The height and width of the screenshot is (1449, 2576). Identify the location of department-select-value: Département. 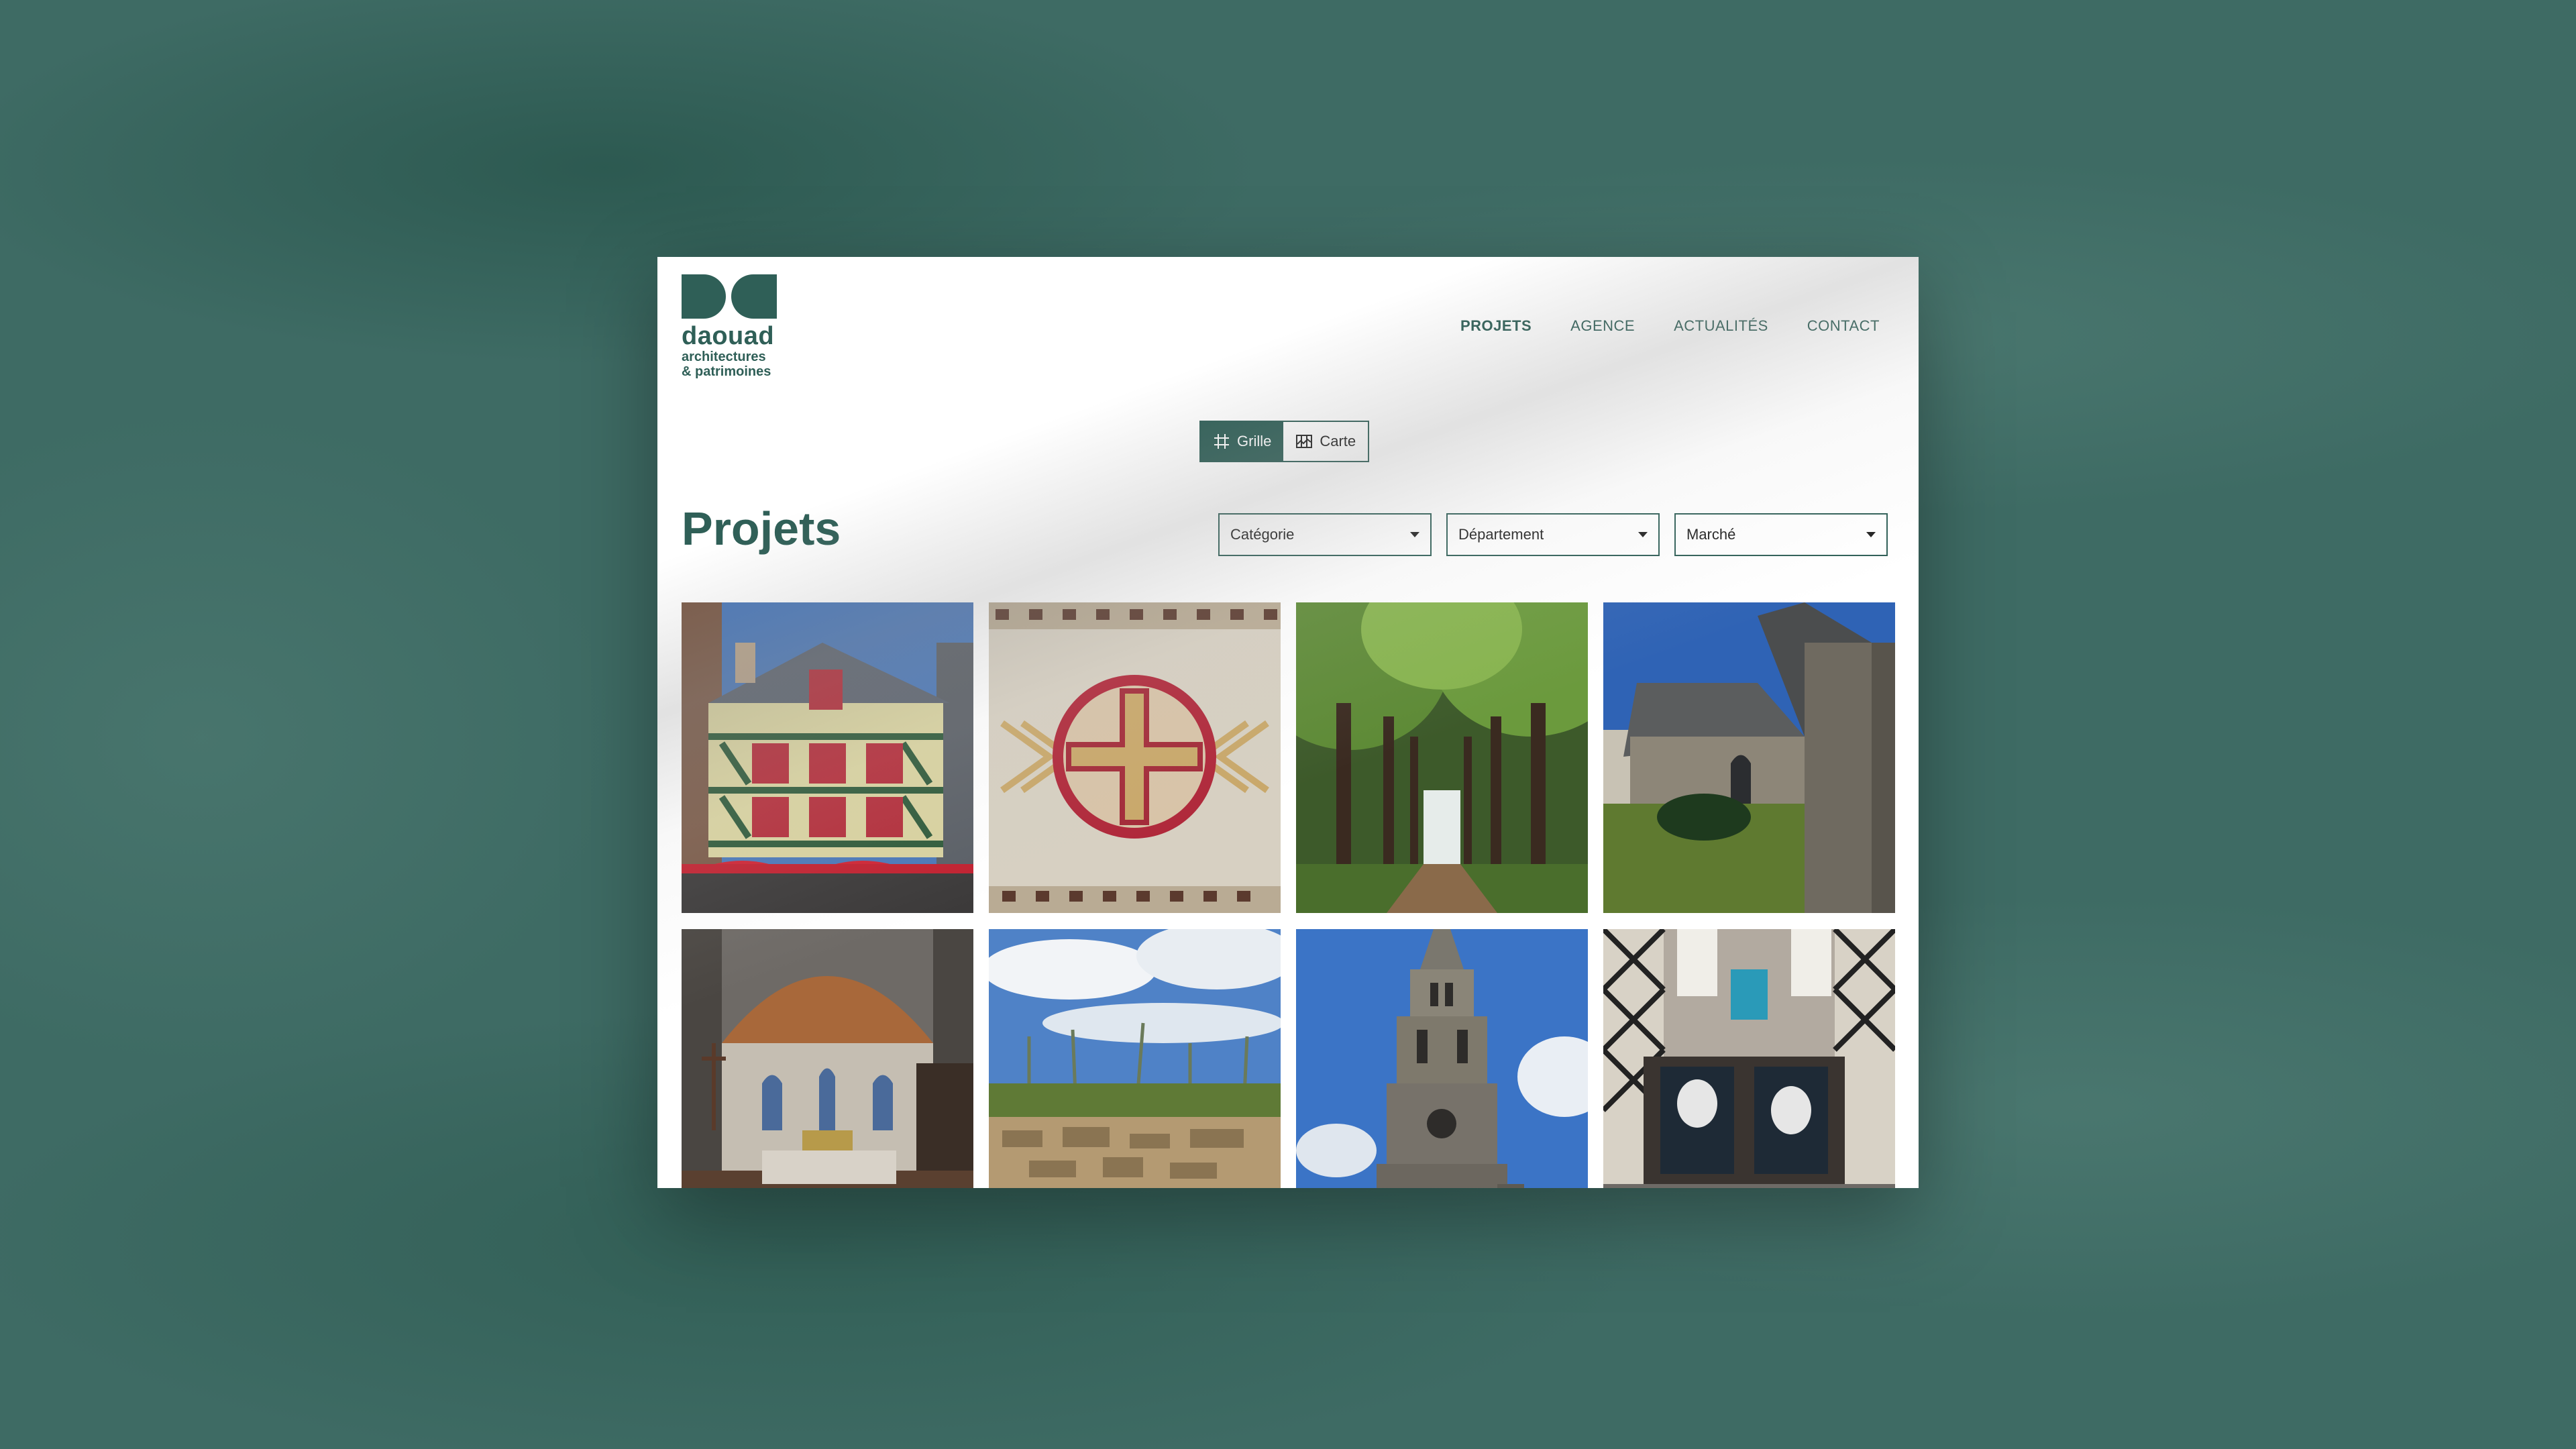
(1501, 534).